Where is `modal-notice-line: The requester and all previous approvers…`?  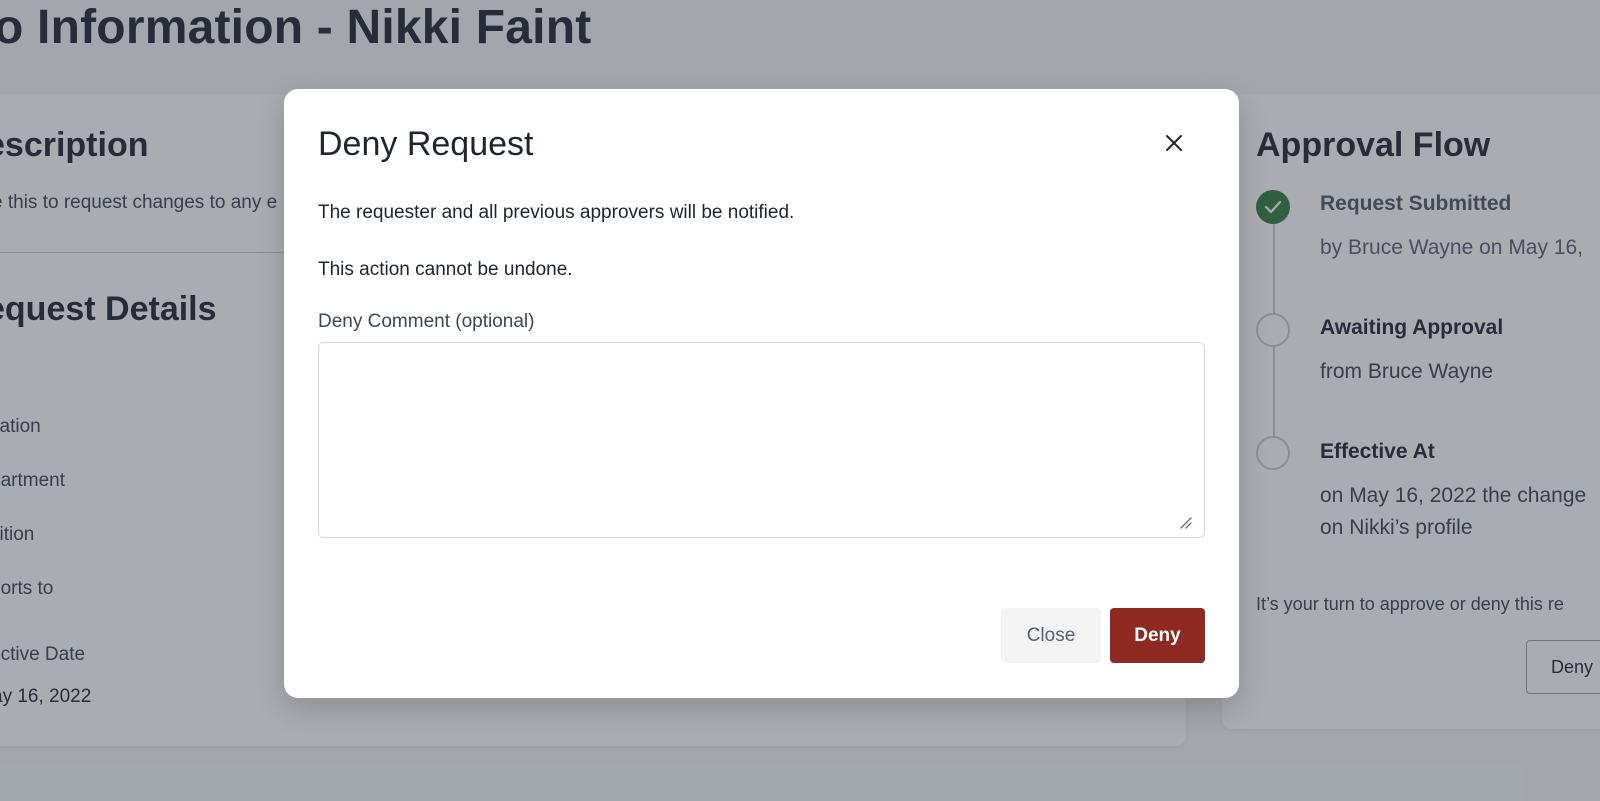
modal-notice-line: The requester and all previous approvers… is located at coordinates (556, 212).